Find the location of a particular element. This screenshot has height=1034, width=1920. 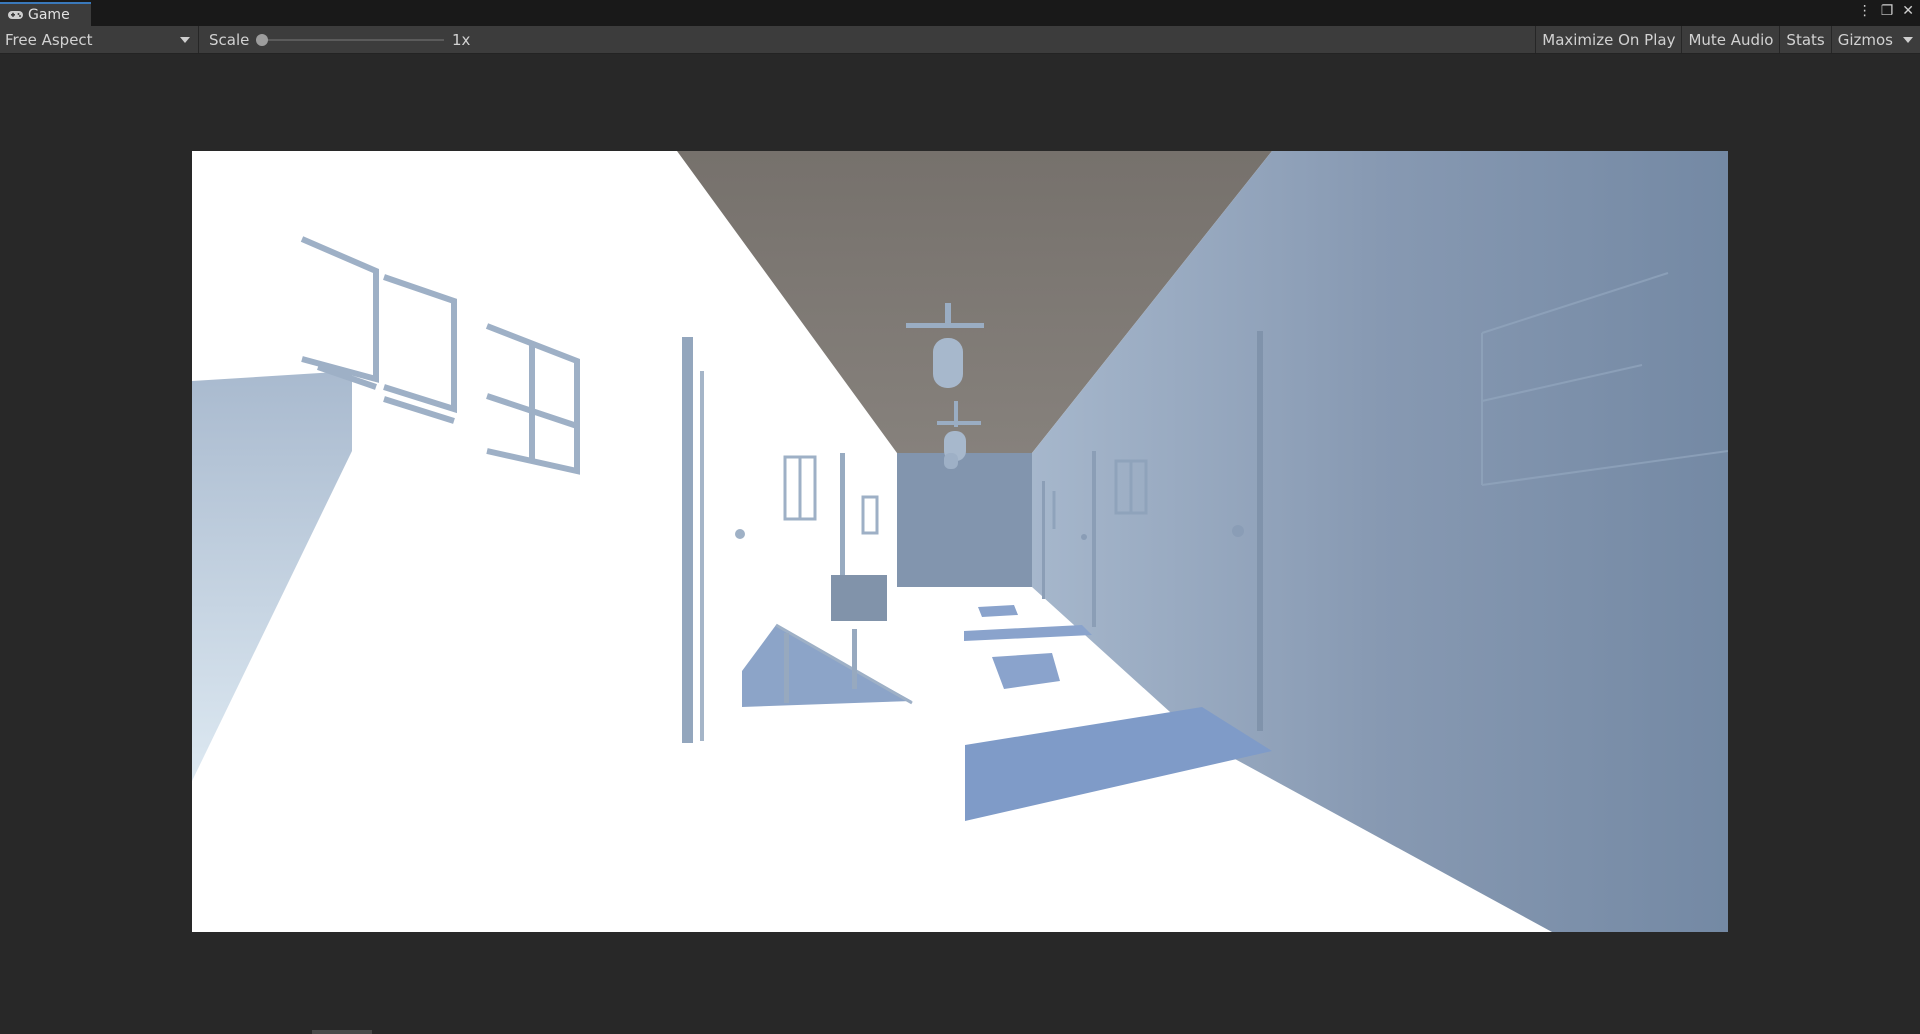

maximize-on-play-button: Maximize On Play is located at coordinates (1608, 39).